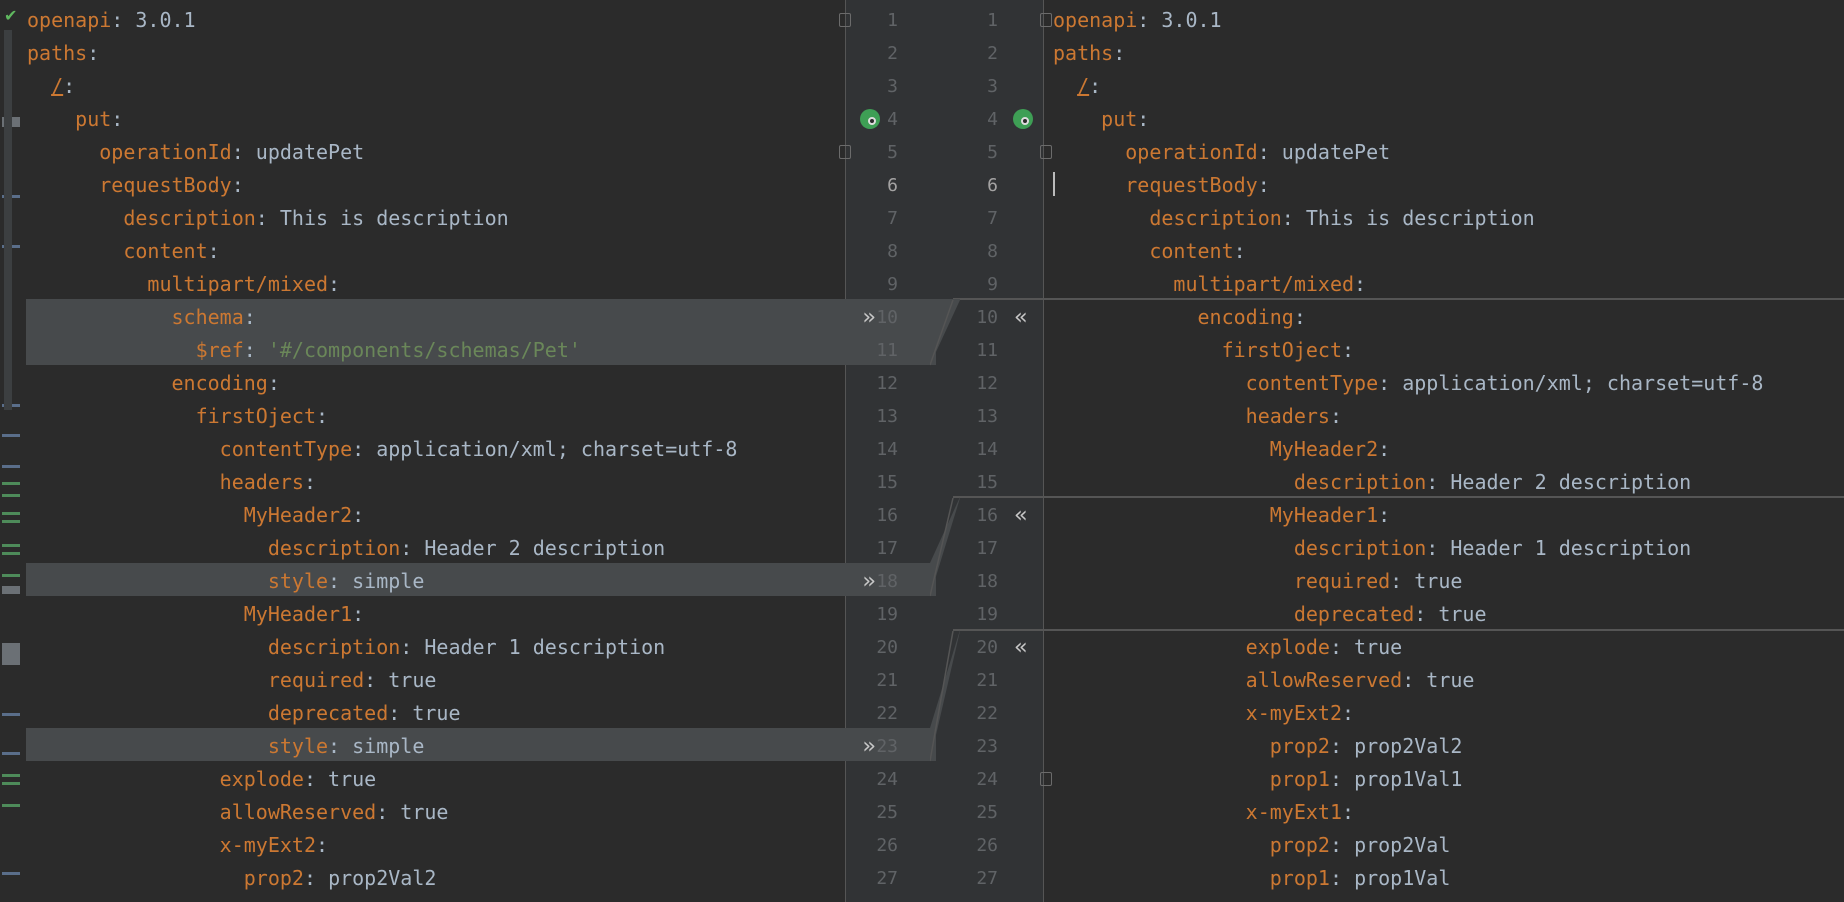 This screenshot has height=902, width=1844. I want to click on code-token: Header 2 description, so click(545, 548).